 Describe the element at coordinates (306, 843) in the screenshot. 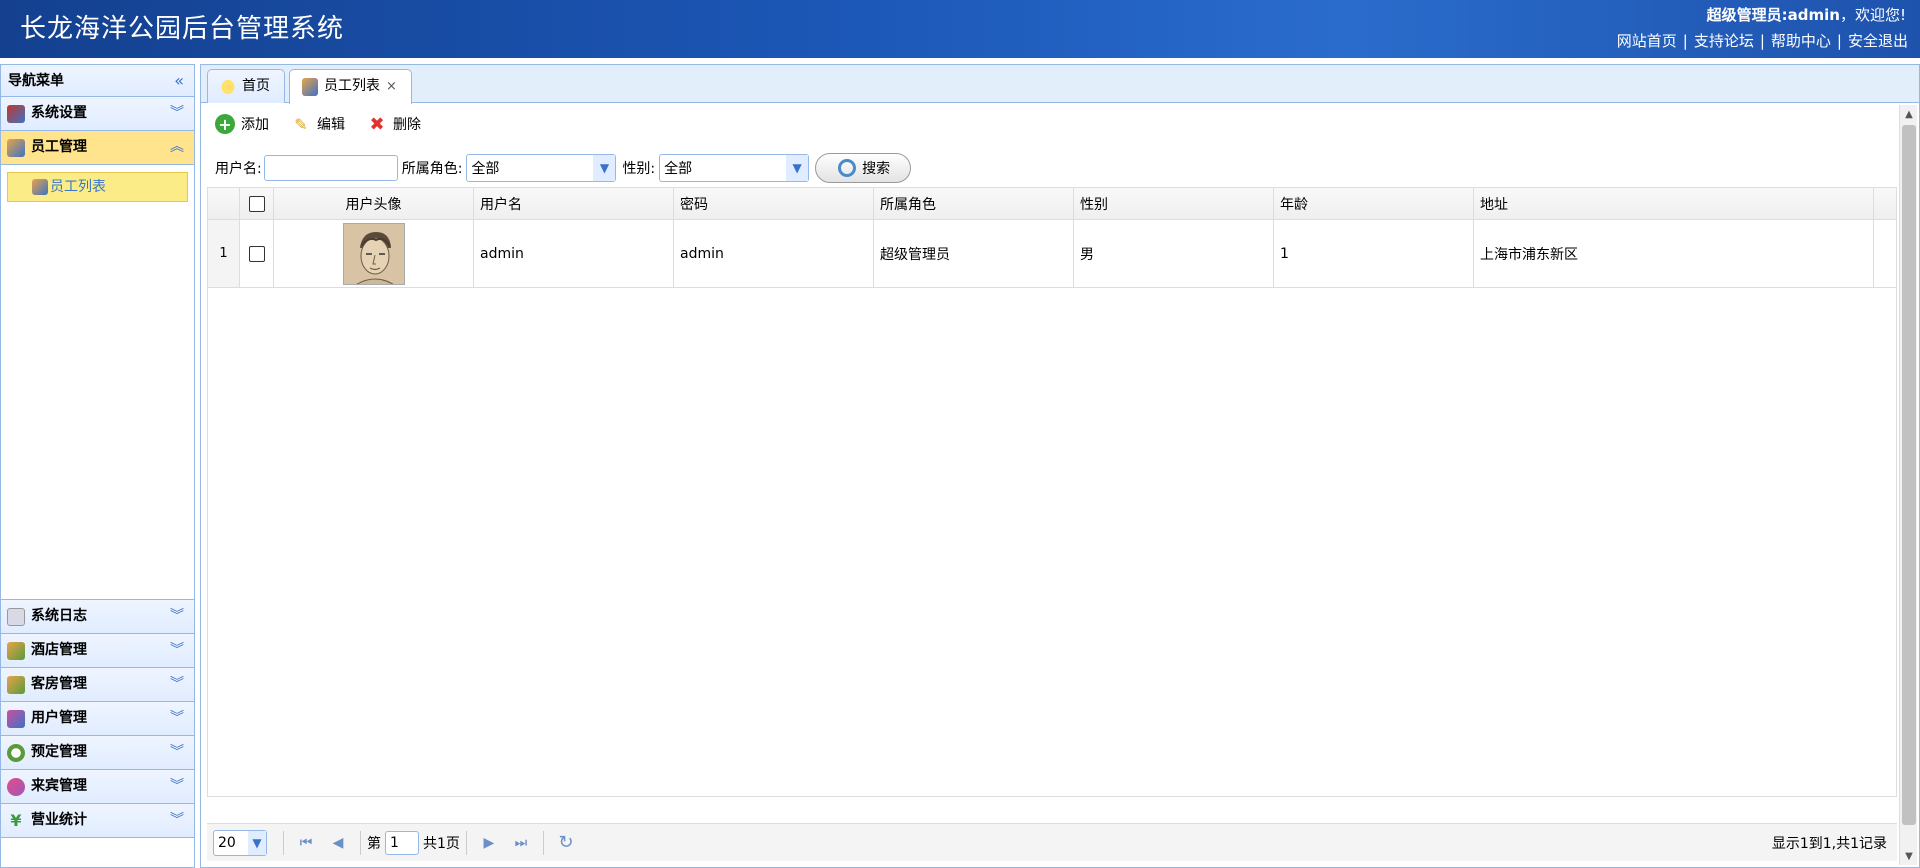

I see `first-page-icon: ⏮` at that location.